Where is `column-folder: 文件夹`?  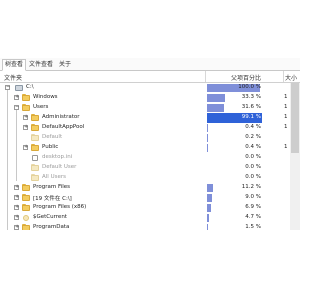
column-folder: 文件夹 is located at coordinates (13, 77).